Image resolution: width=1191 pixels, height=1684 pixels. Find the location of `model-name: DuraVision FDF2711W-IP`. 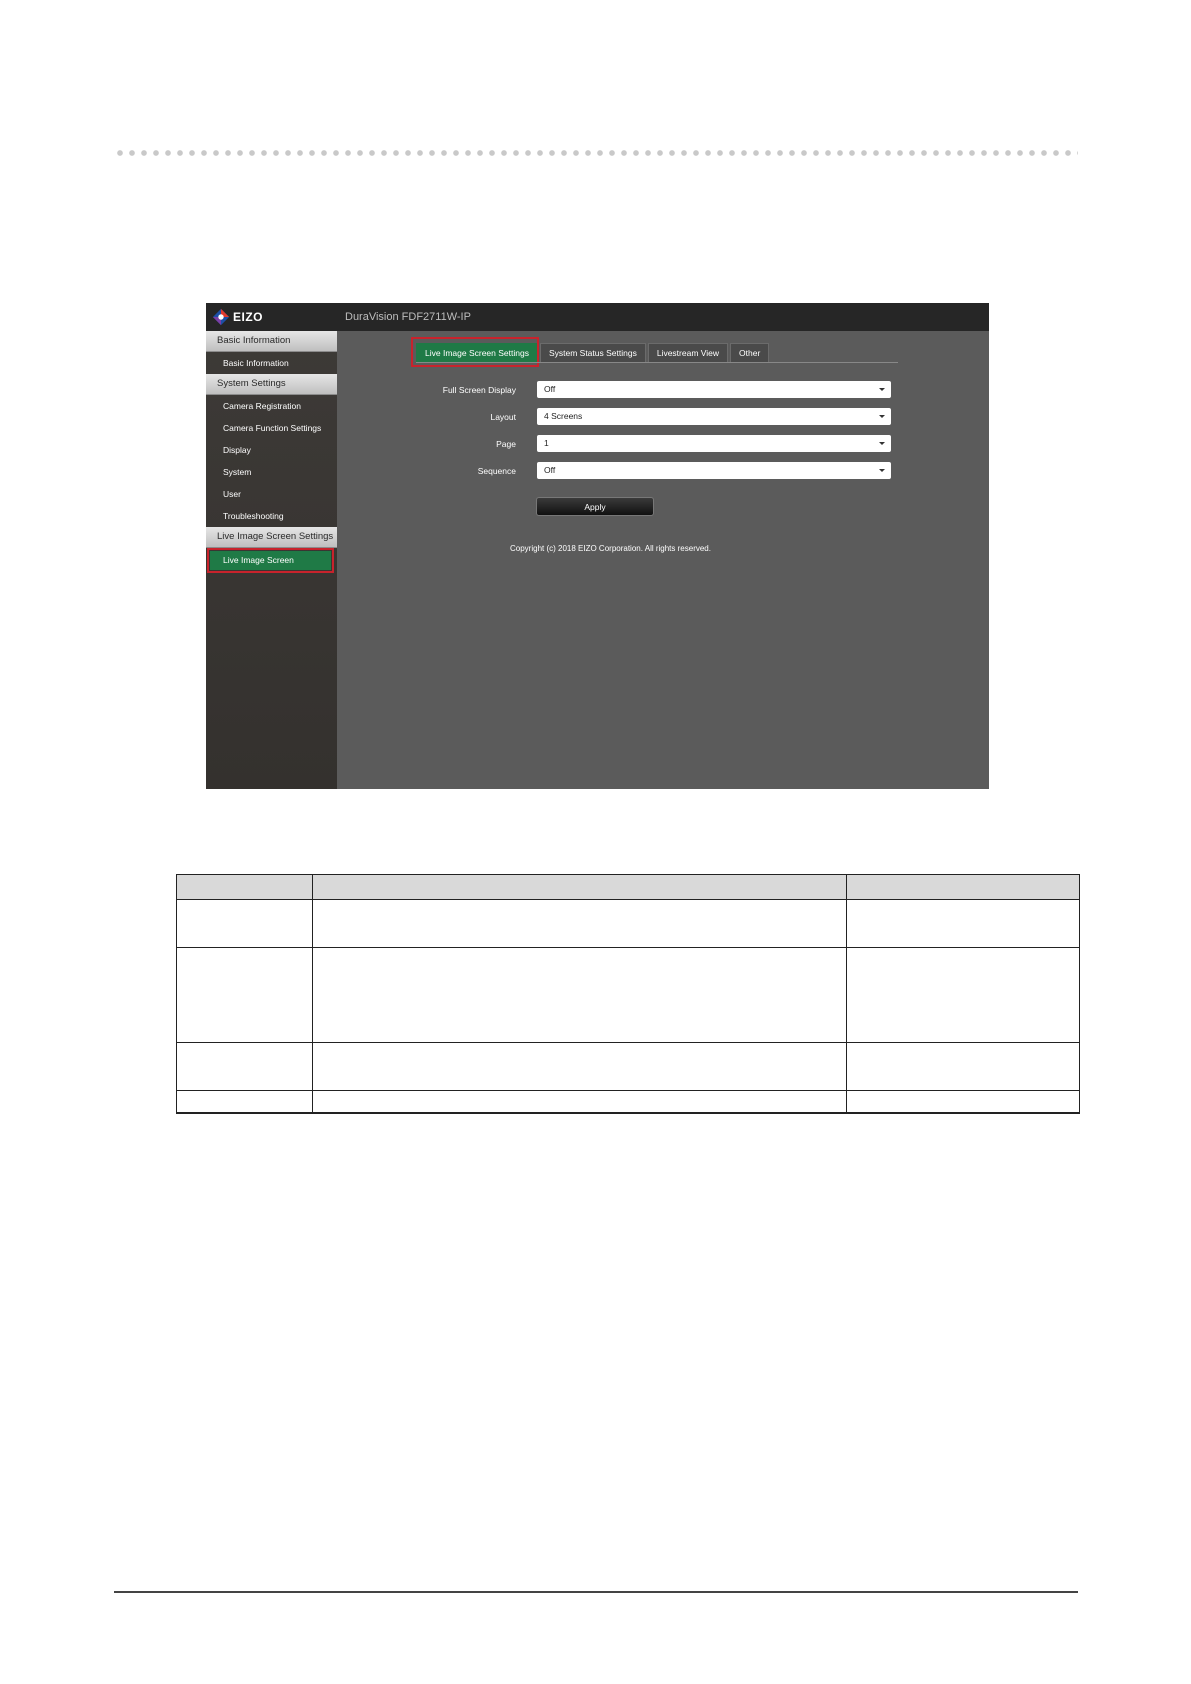

model-name: DuraVision FDF2711W-IP is located at coordinates (408, 317).